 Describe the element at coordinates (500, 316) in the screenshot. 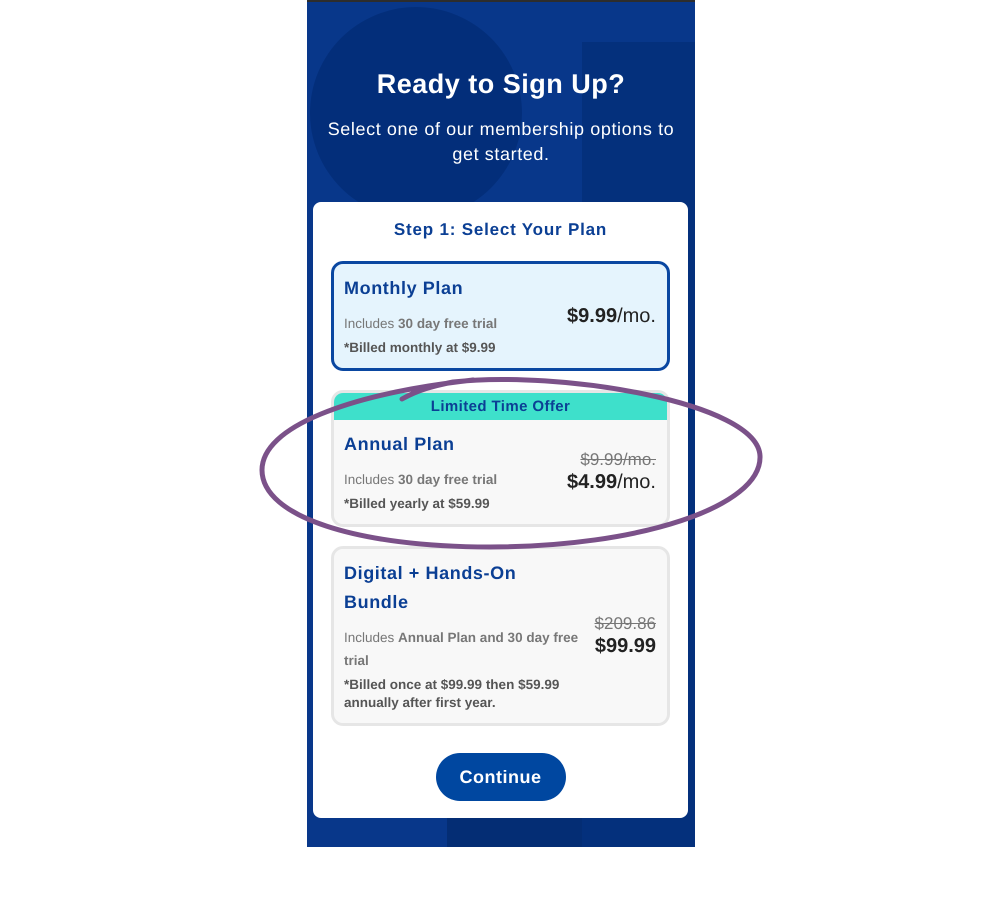

I see `plan-option: Monthly Plan Includes 30 day free trial *Billed monthly at $9.99 $9.99/mo.` at that location.